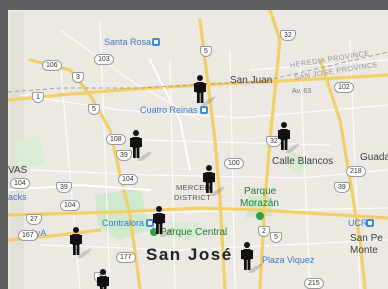 The image size is (388, 289). What do you see at coordinates (303, 161) in the screenshot?
I see `place-label-calle-blancos: Calle Blancos` at bounding box center [303, 161].